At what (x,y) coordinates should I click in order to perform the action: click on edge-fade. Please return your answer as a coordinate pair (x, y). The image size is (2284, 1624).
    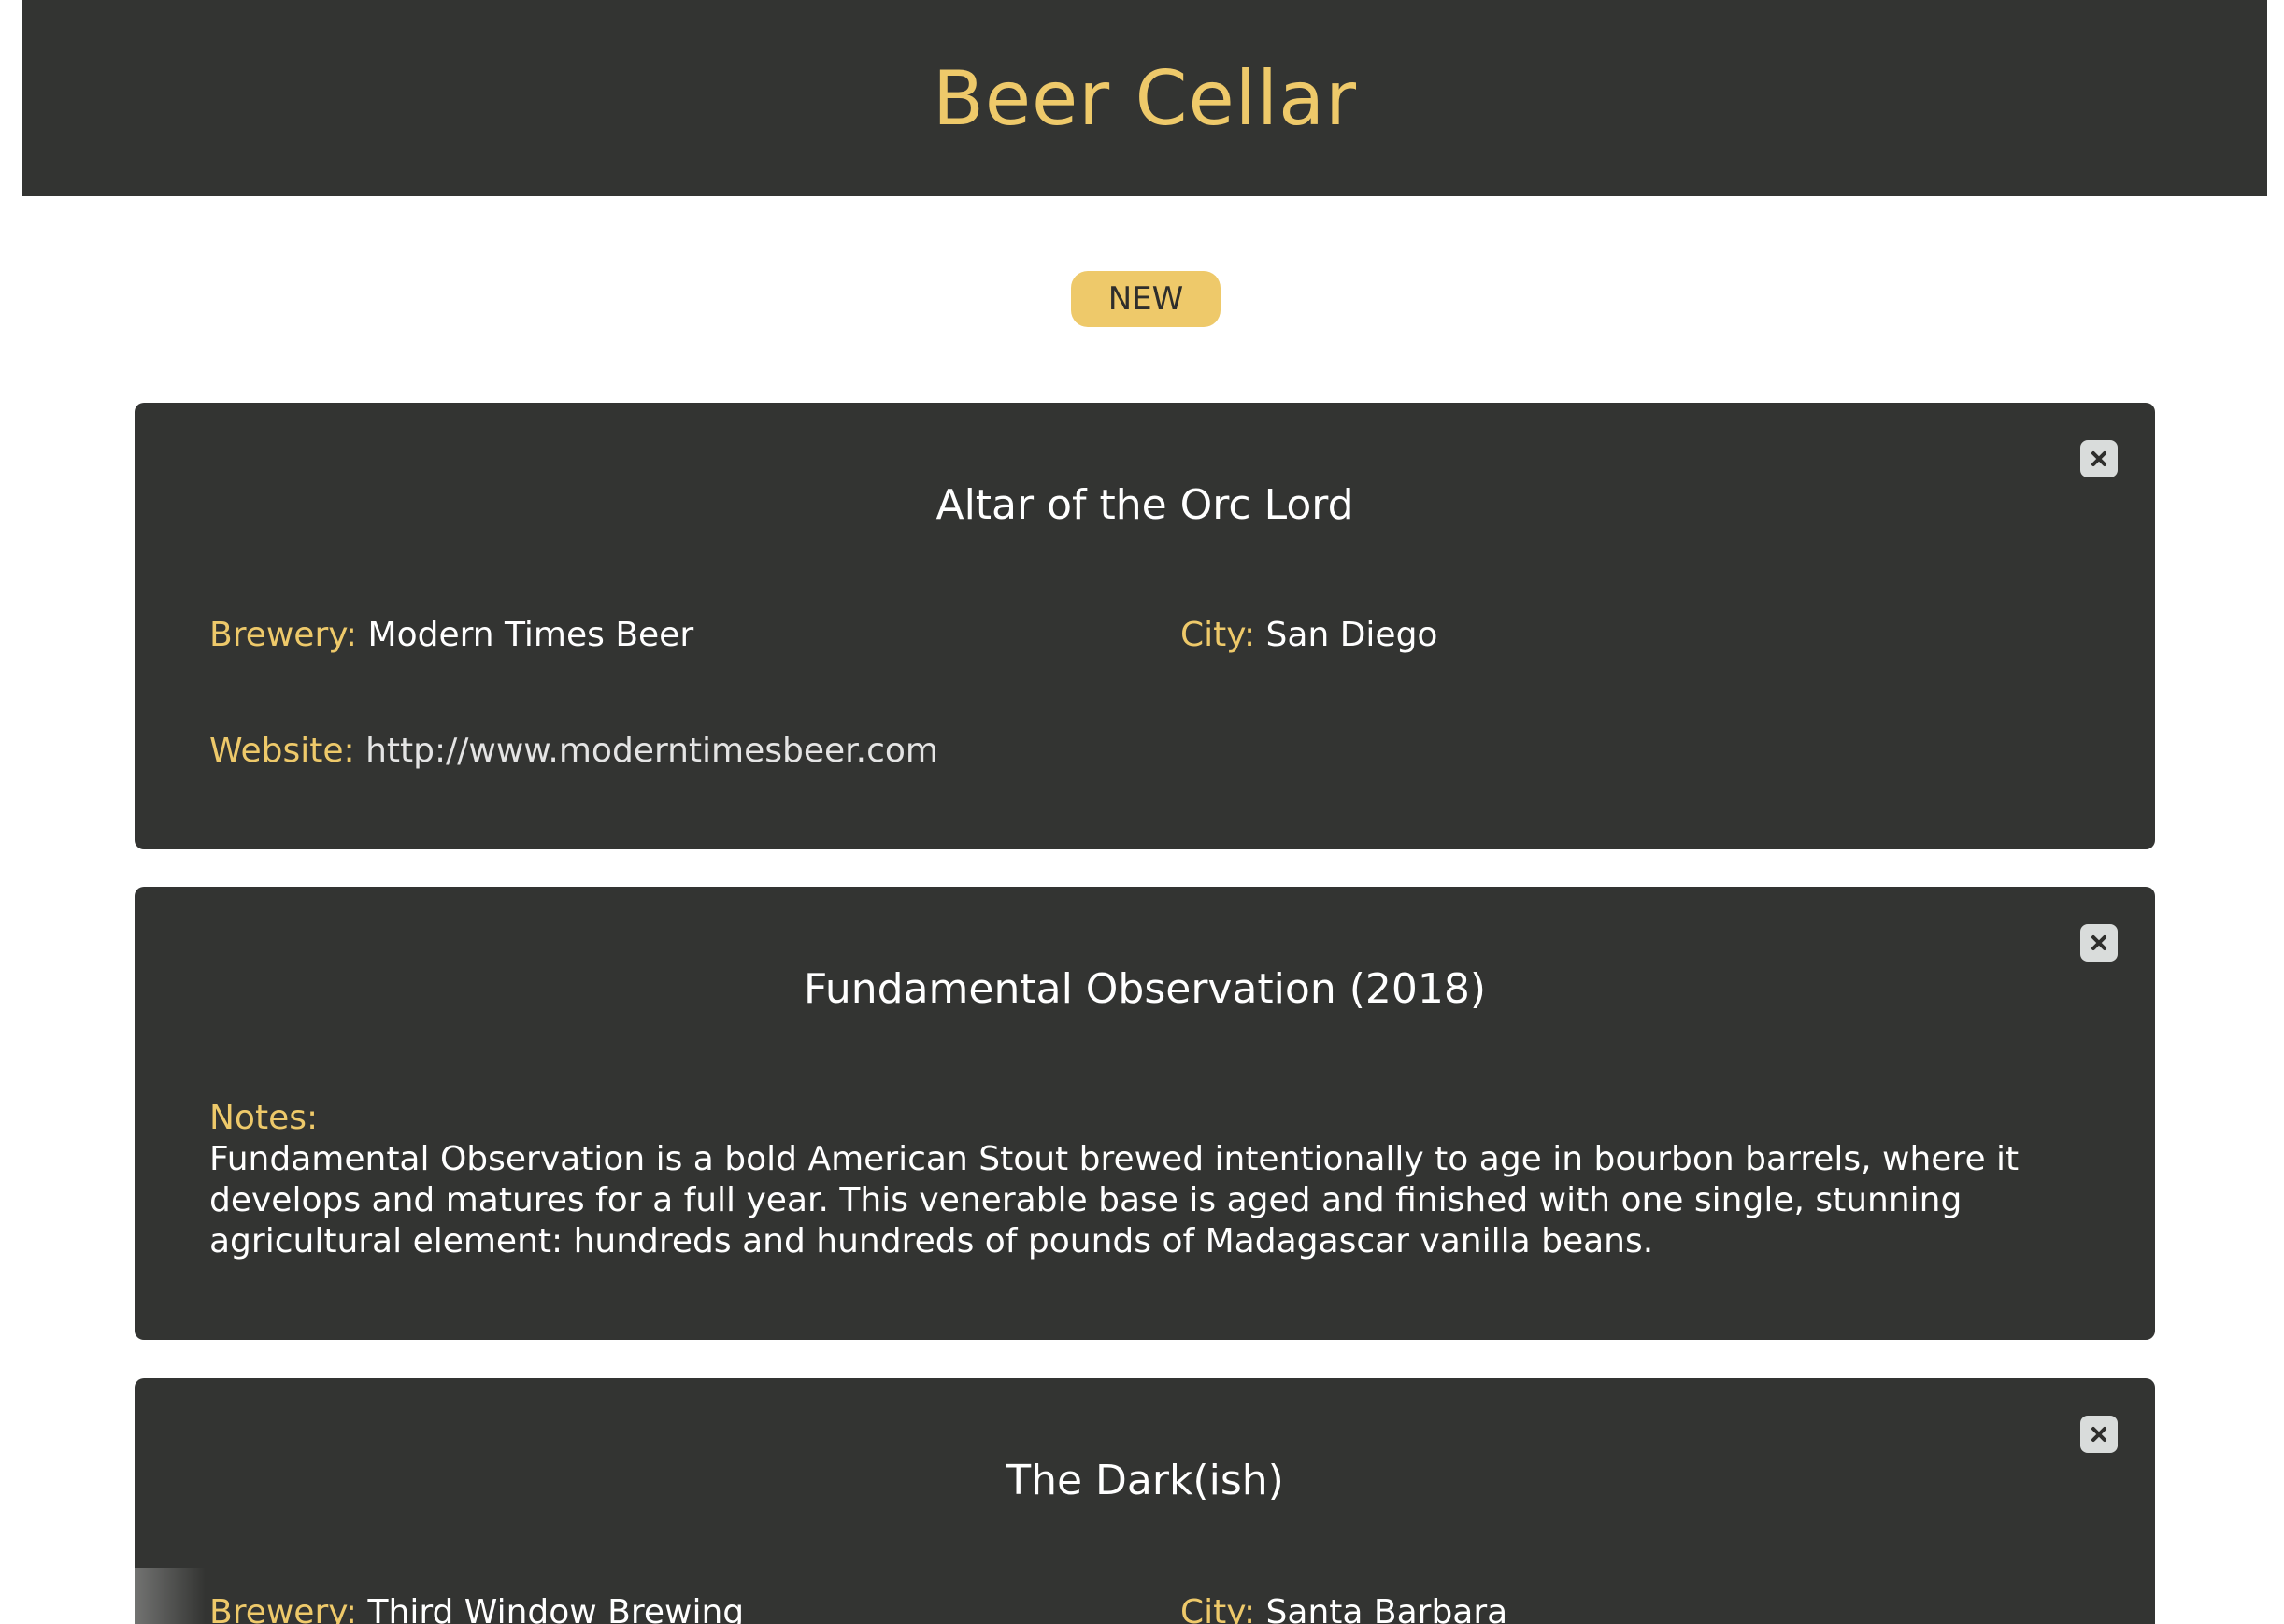
    Looking at the image, I should click on (103, 1596).